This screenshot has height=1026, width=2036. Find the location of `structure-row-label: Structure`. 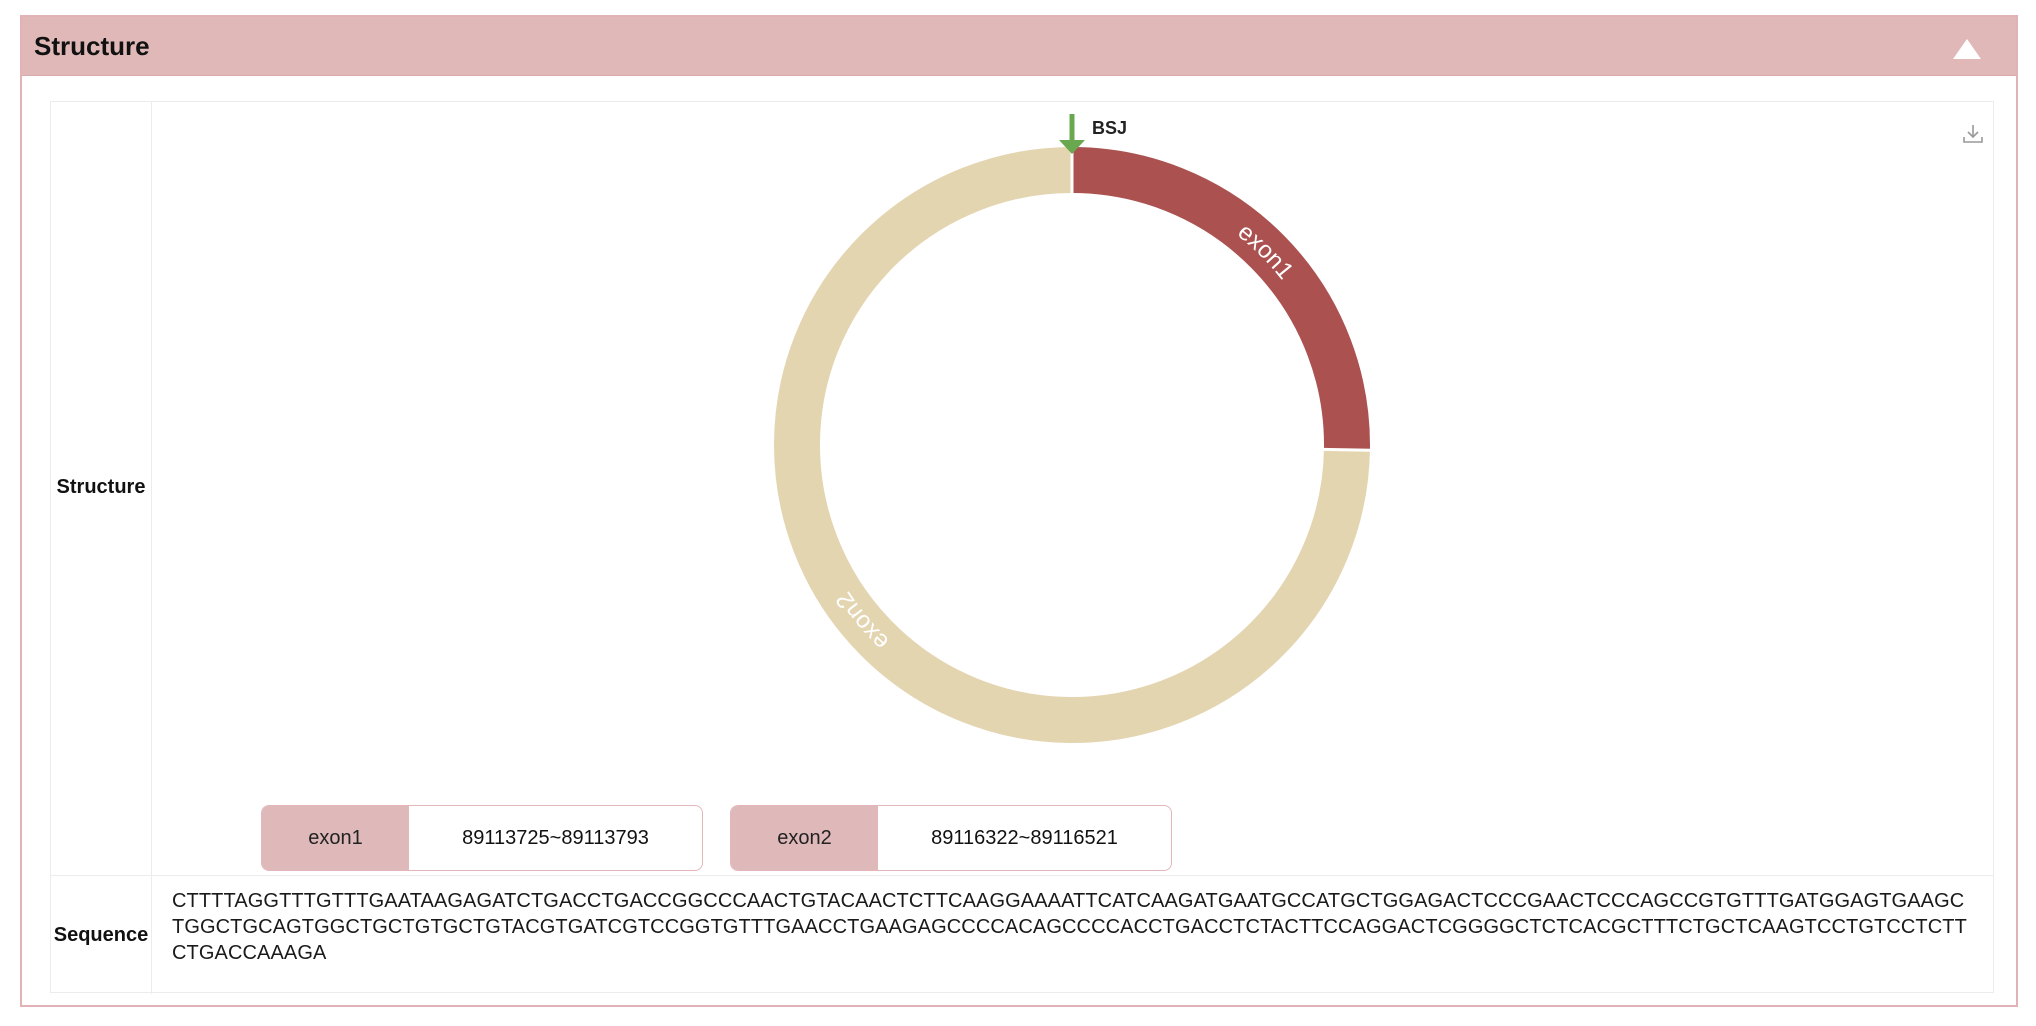

structure-row-label: Structure is located at coordinates (101, 487).